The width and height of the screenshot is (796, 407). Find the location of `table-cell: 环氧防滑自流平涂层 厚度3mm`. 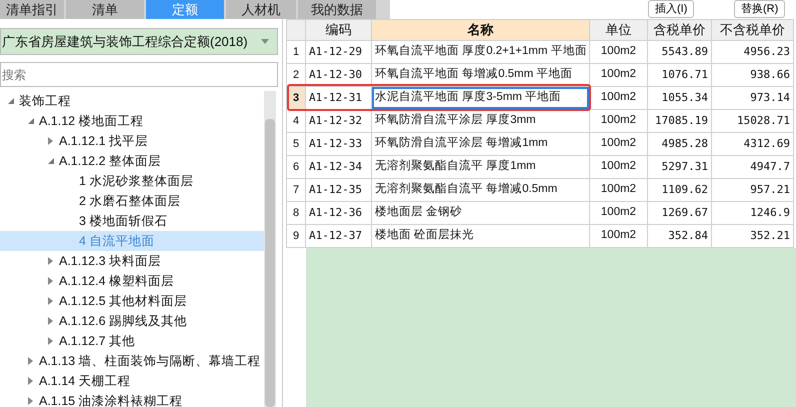

table-cell: 环氧防滑自流平涂层 厚度3mm is located at coordinates (481, 121).